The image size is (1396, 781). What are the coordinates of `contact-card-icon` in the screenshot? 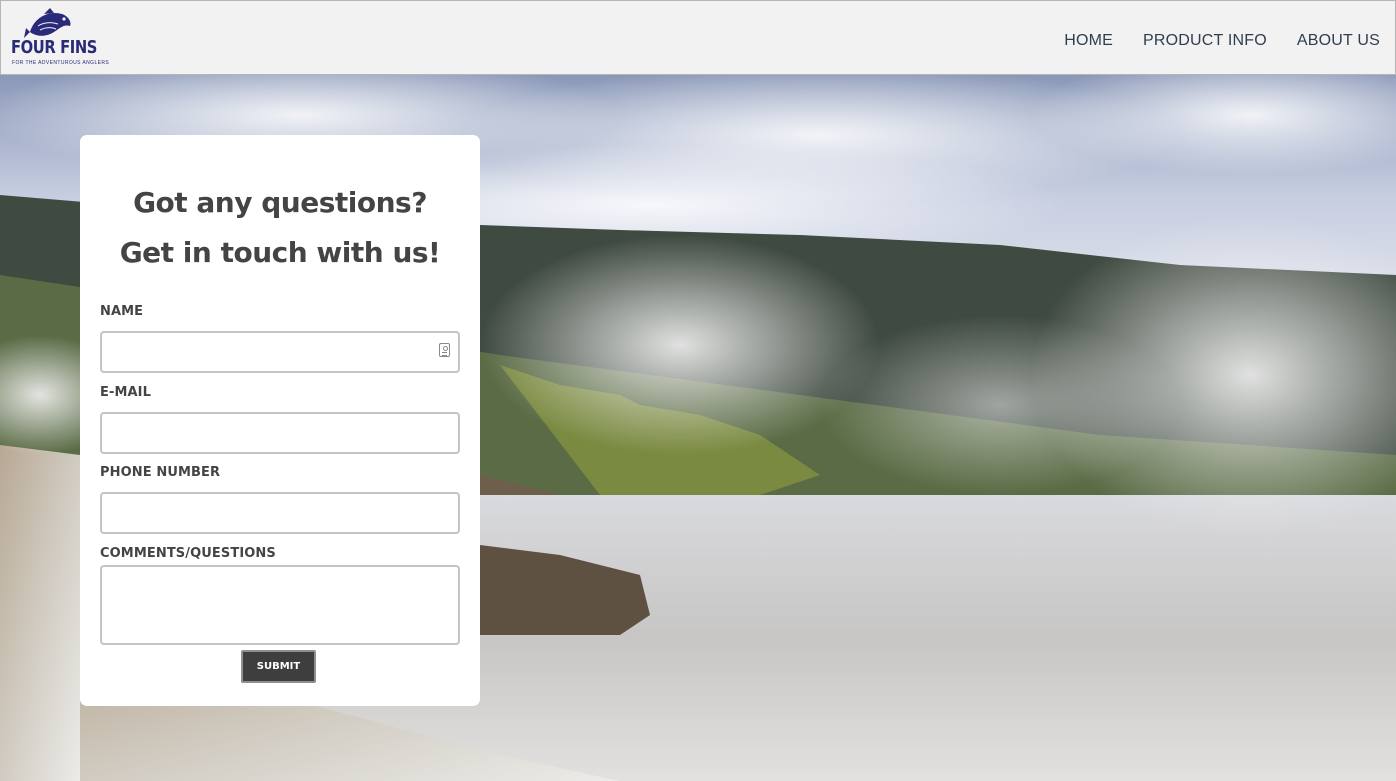 It's located at (444, 350).